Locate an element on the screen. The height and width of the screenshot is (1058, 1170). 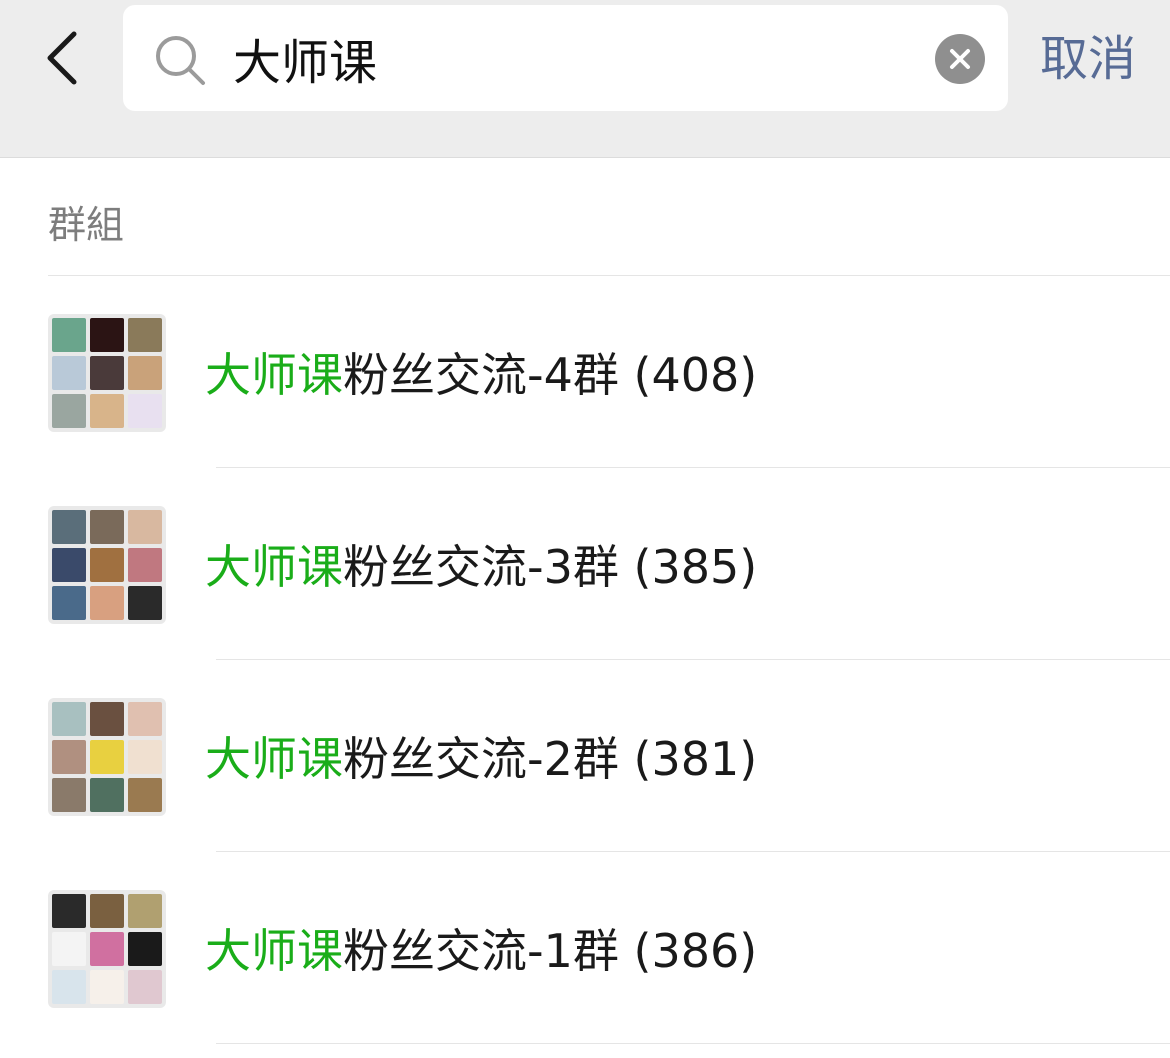
group-title: 大师课粉丝交流-2群 (381) is located at coordinates (481, 759).